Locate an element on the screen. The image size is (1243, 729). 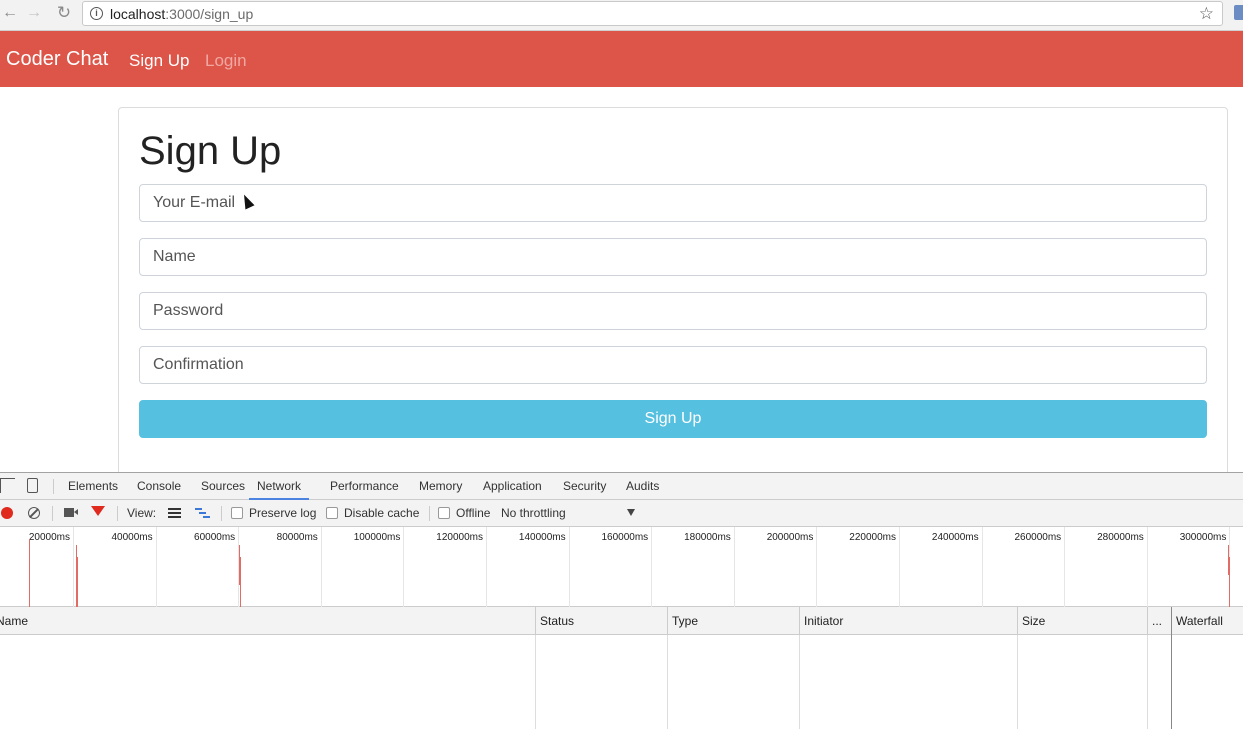
view-label: View: is located at coordinates (142, 513).